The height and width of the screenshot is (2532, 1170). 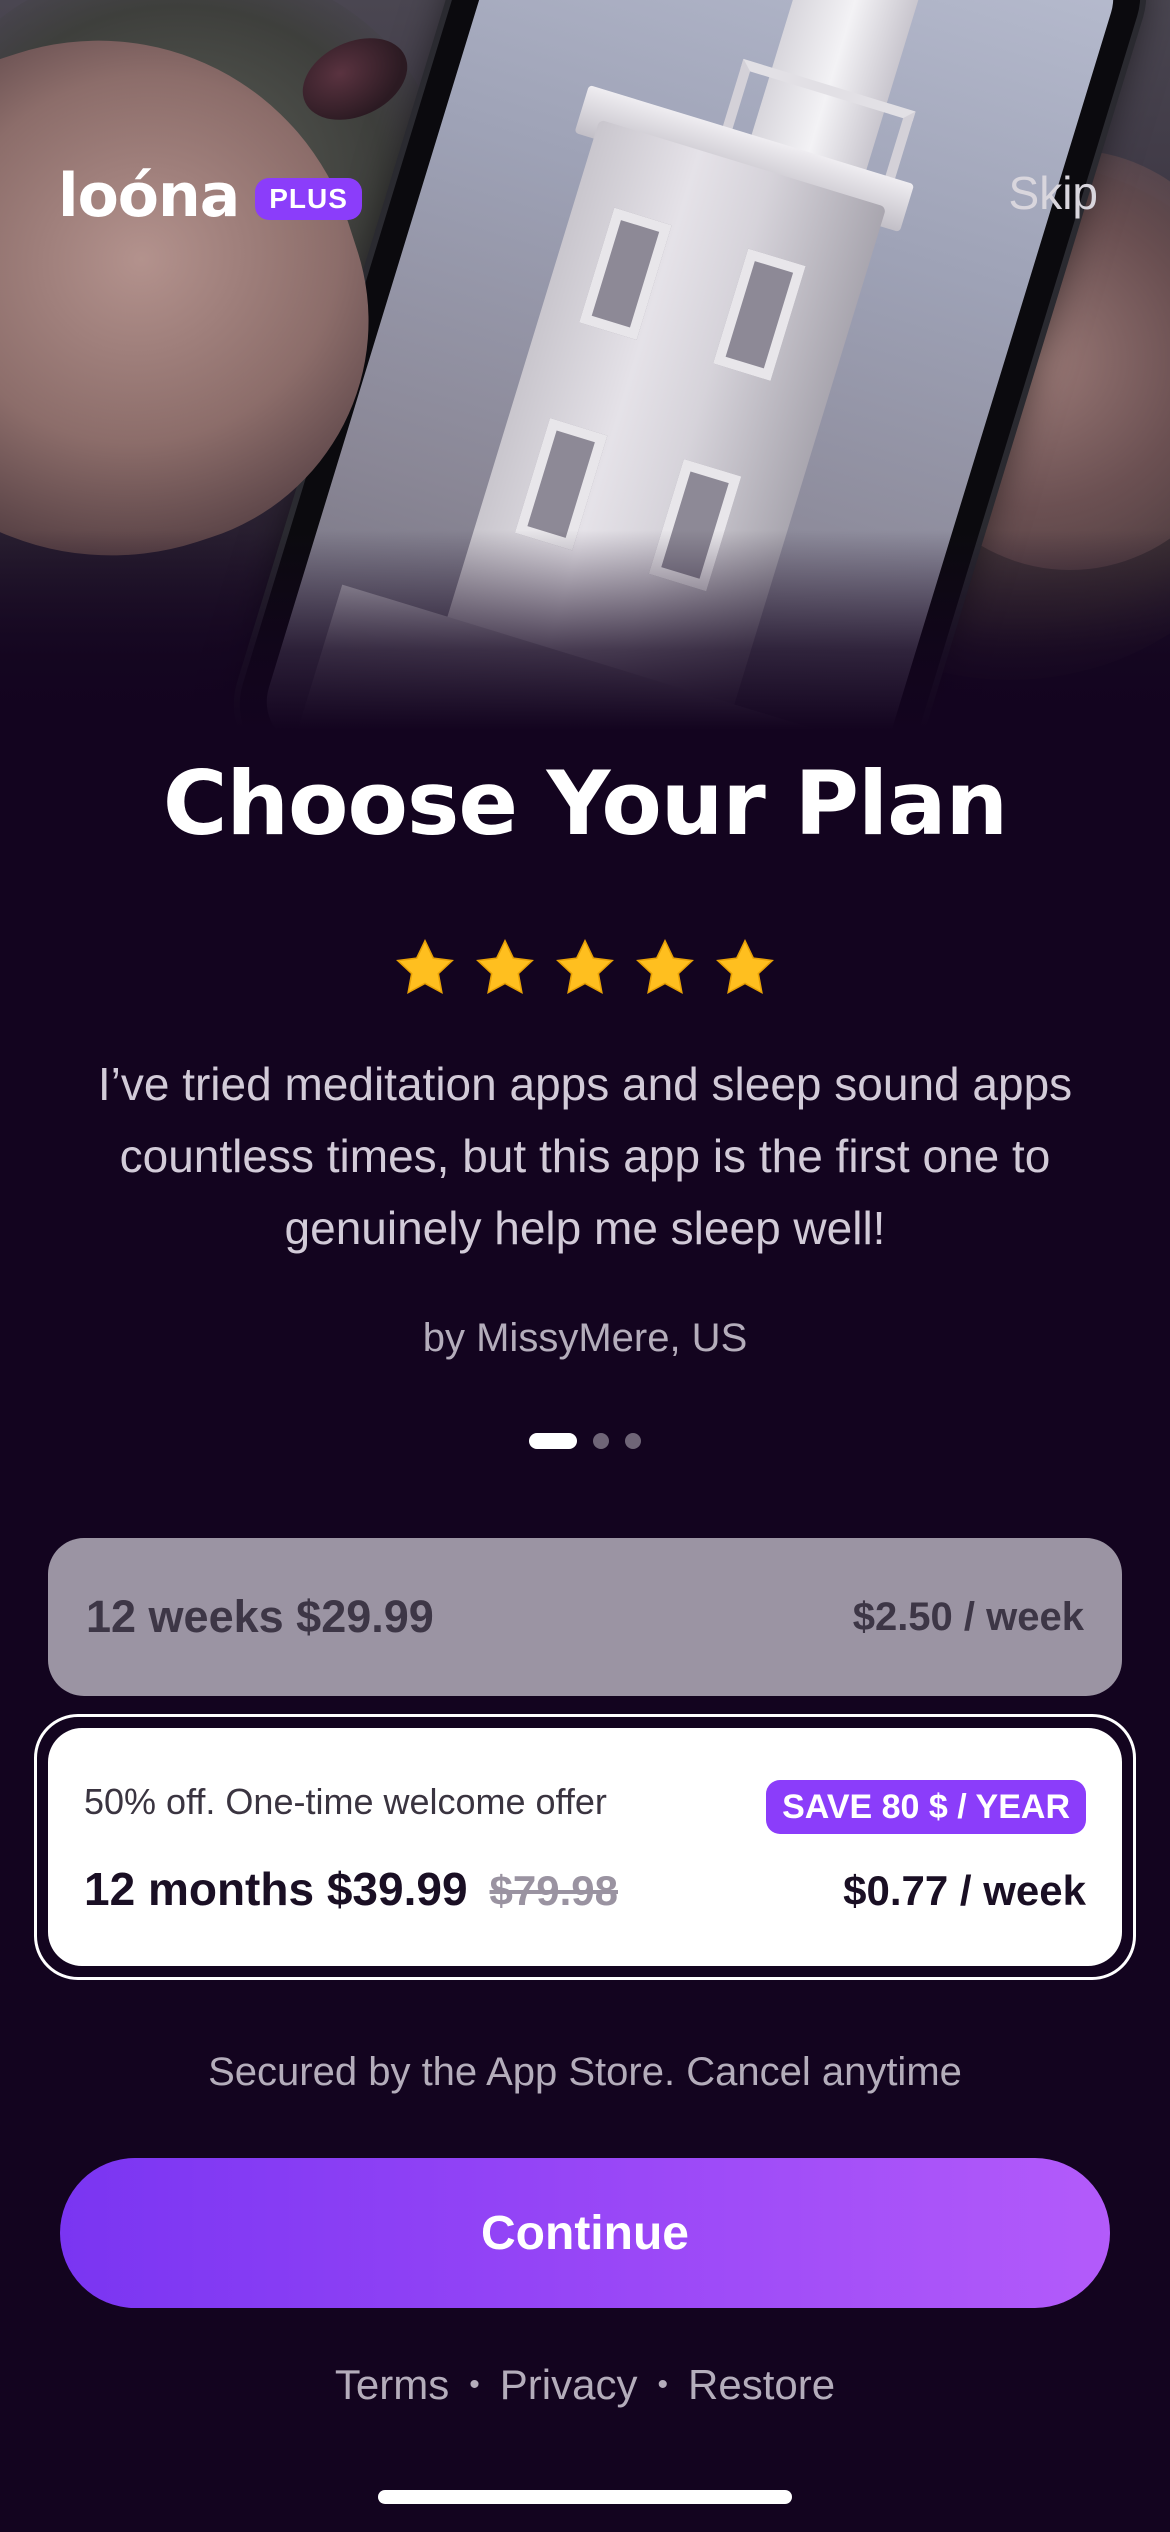 I want to click on plan-weekly-per-week: $2.50 / week, so click(x=968, y=1616).